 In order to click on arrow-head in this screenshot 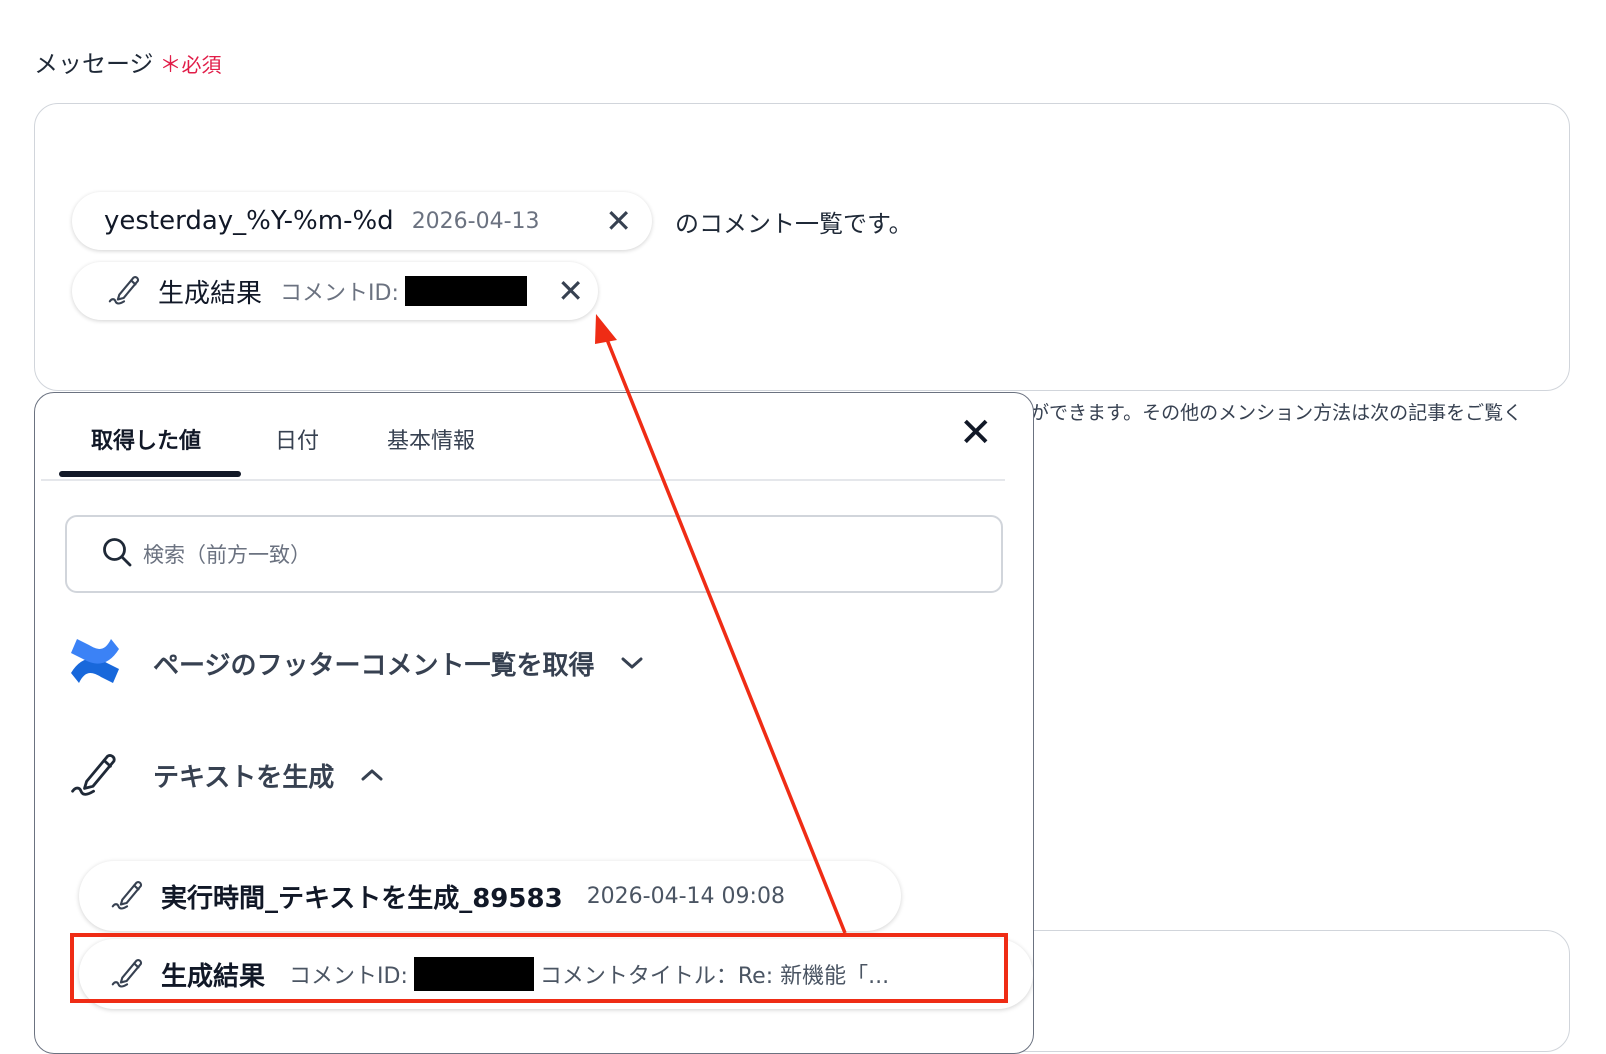, I will do `click(606, 329)`.